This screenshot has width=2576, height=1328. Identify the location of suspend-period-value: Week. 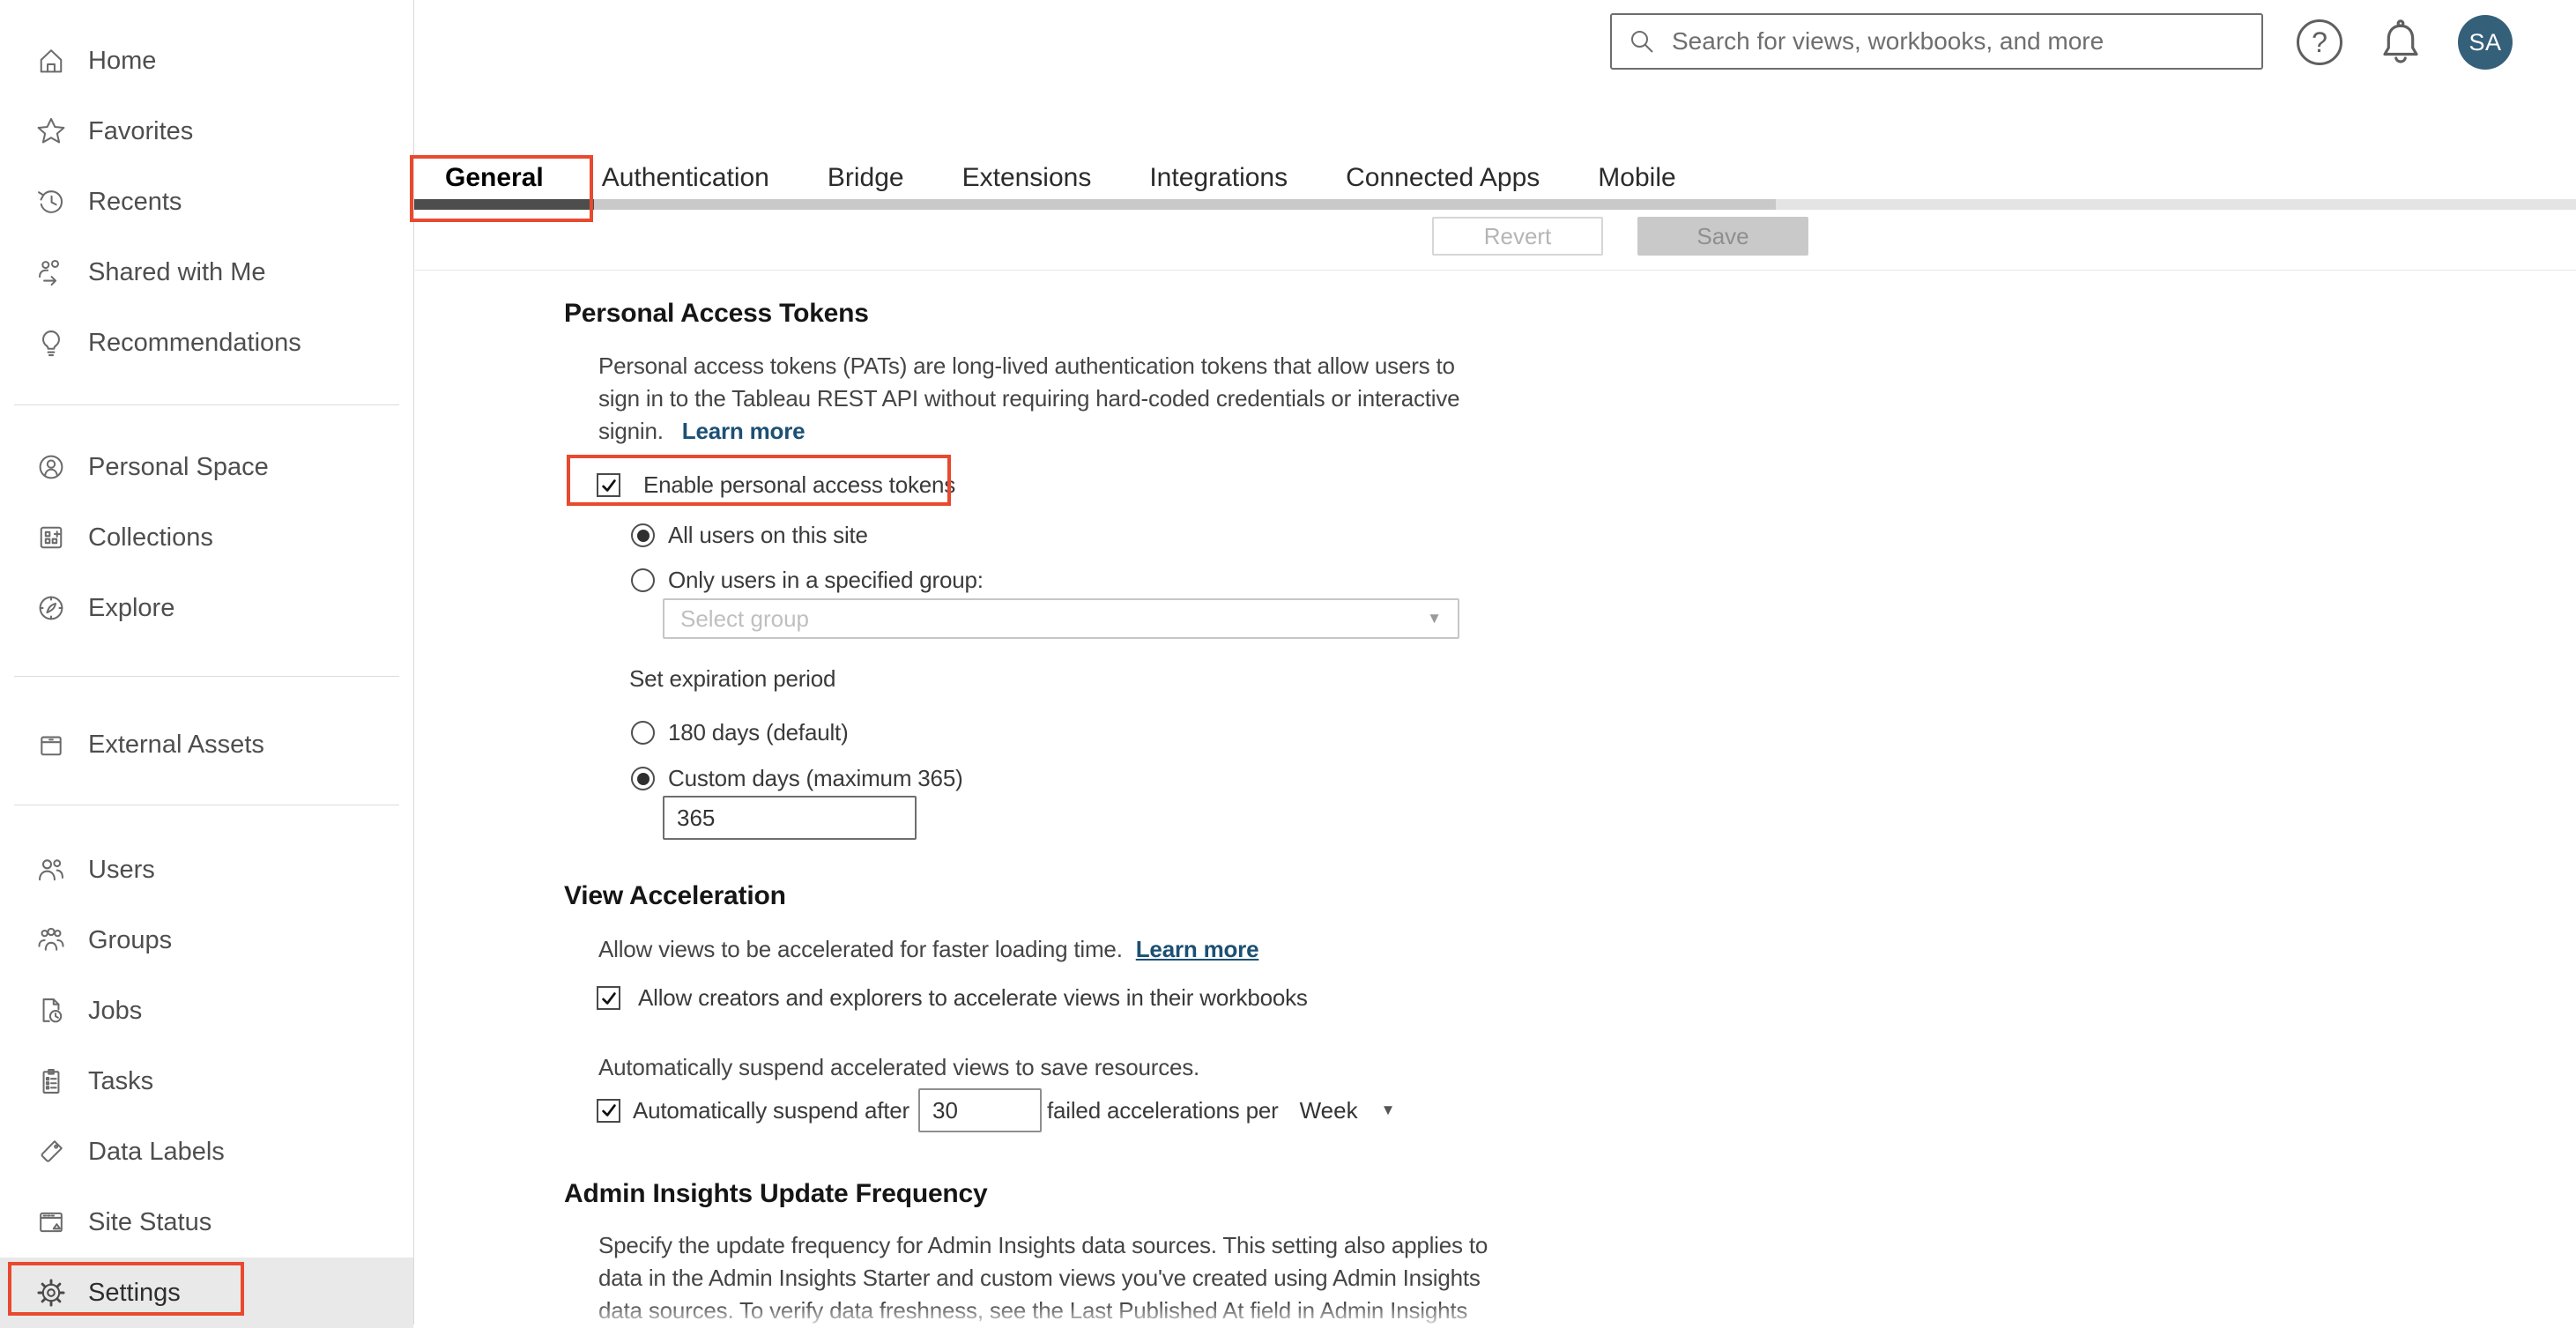
(1329, 1110).